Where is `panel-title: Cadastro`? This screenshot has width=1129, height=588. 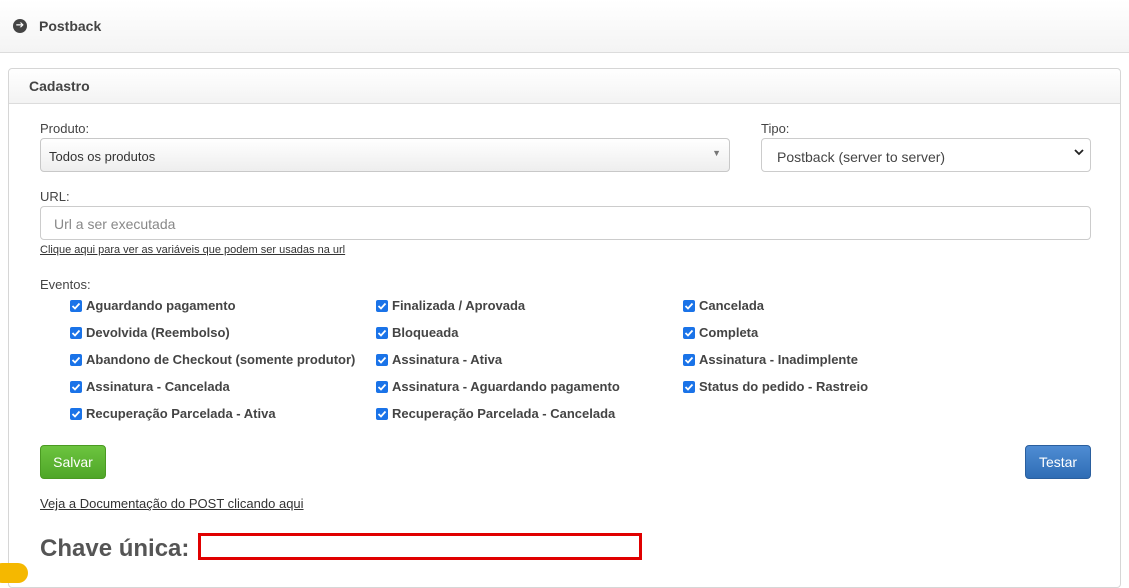
panel-title: Cadastro is located at coordinates (564, 86).